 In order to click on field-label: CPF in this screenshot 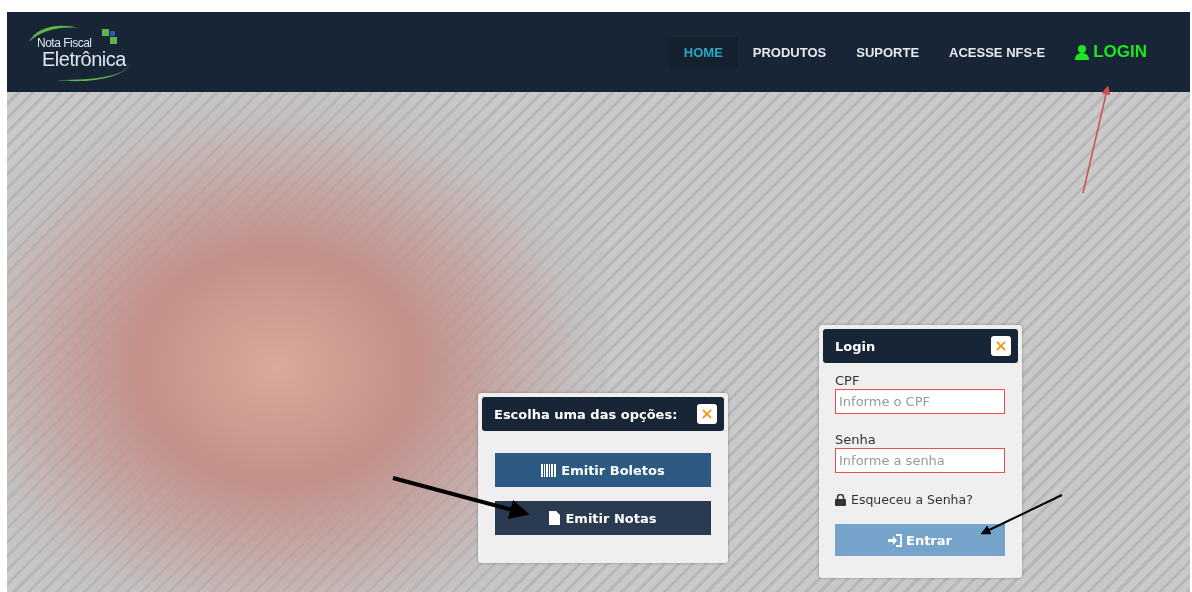, I will do `click(848, 380)`.